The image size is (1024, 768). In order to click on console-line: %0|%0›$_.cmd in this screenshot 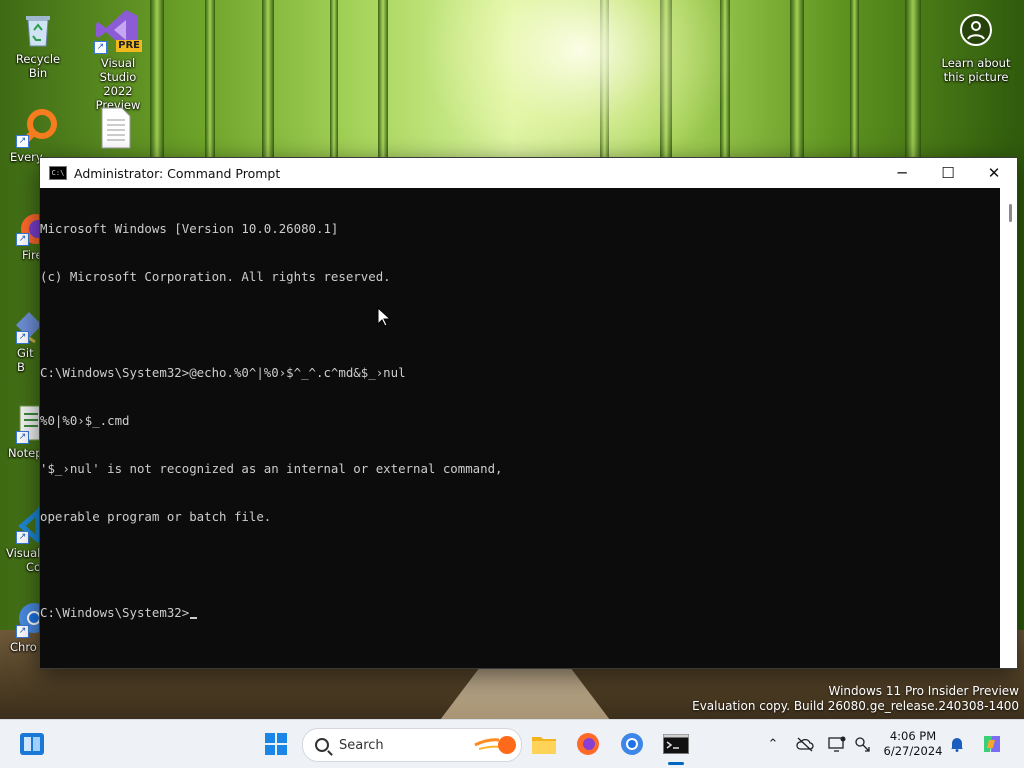, I will do `click(85, 420)`.